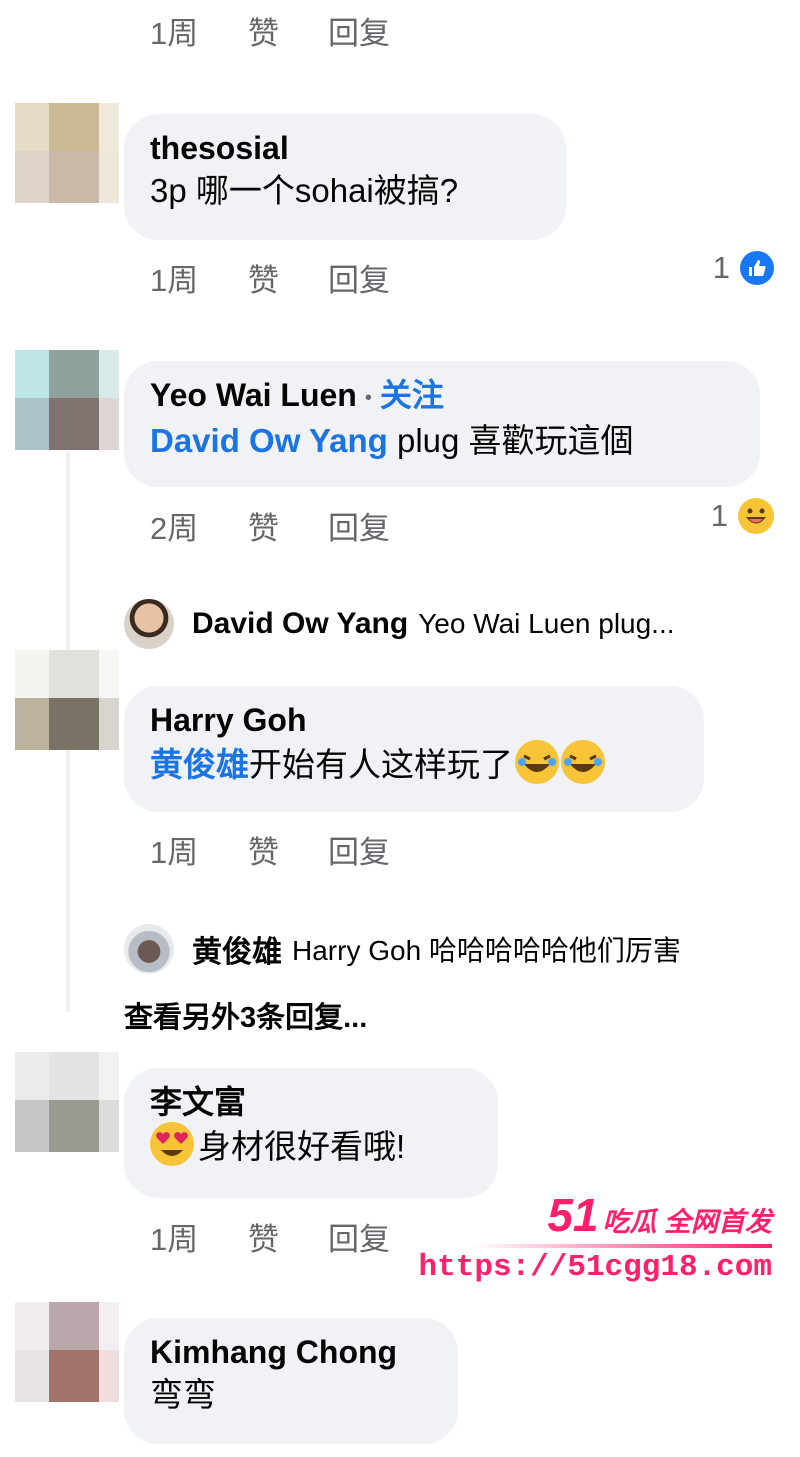 The image size is (800, 1457). I want to click on comment-bubble: Yeo Wai Luen • 关注 David Ow Yang plug 喜歡玩這個, so click(442, 424).